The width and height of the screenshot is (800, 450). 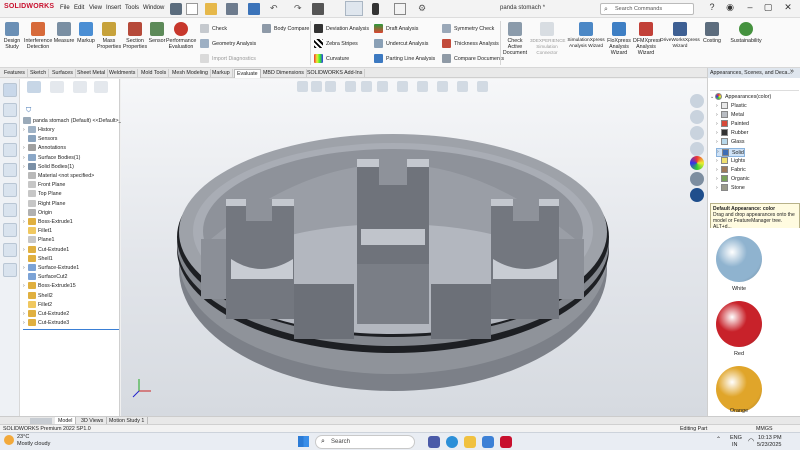 I want to click on undercut-analysis-button: Undercut Analysis, so click(x=401, y=43).